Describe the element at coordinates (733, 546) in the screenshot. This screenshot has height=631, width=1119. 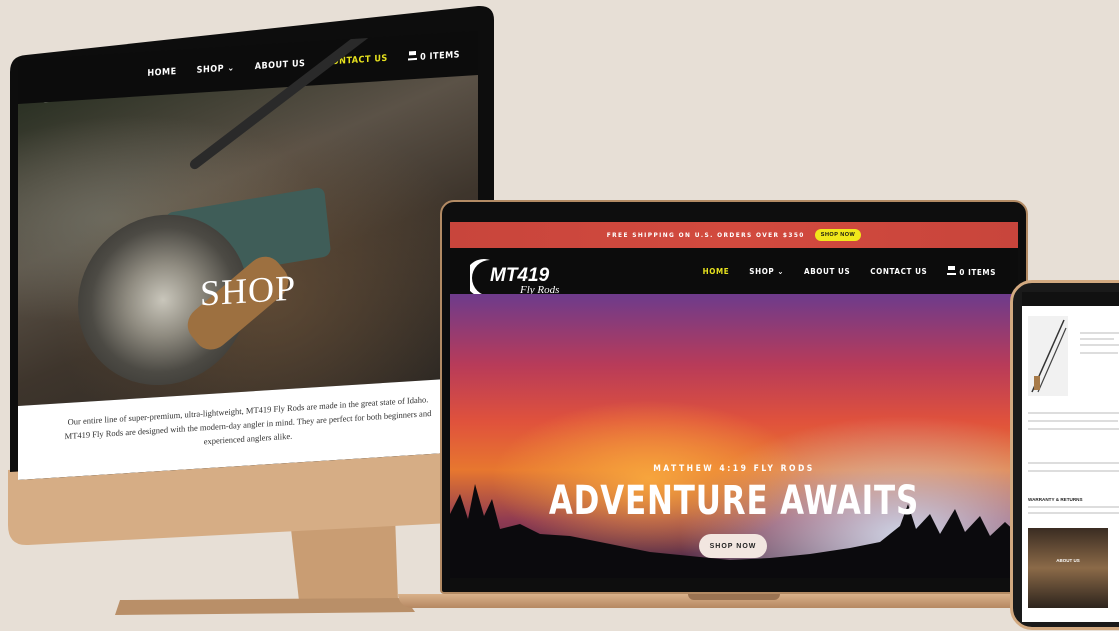
I see `hero-shop-now-button: SHOP NOW` at that location.